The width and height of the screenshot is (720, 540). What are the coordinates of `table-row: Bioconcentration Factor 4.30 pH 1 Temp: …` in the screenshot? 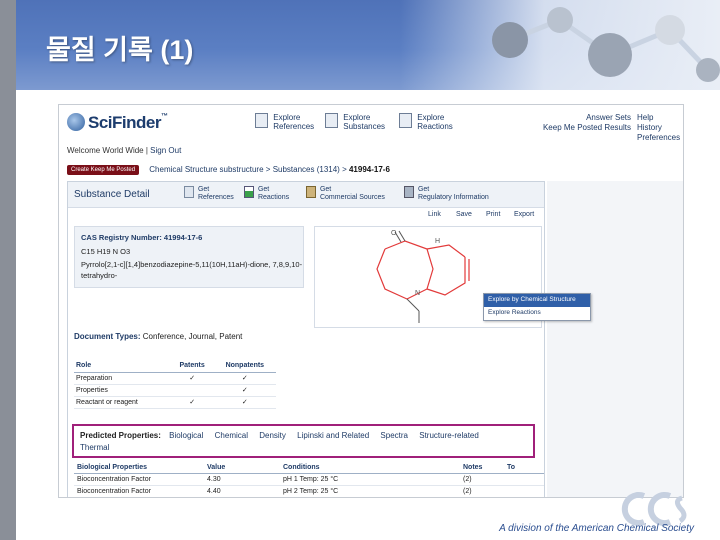 It's located at (309, 479).